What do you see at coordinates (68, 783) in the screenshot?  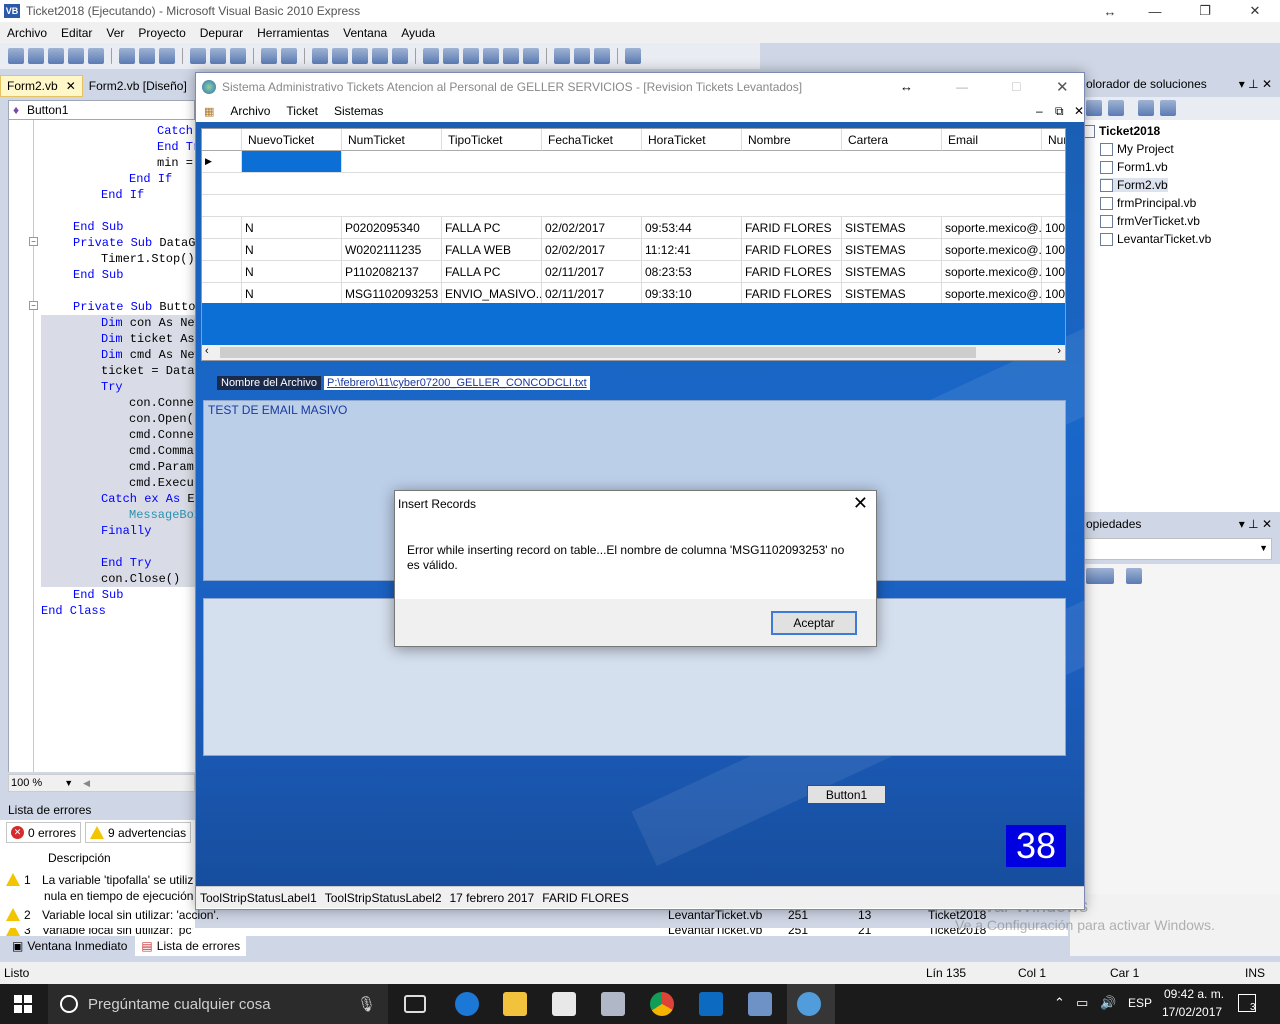 I see `chevron-down-icon: ▼` at bounding box center [68, 783].